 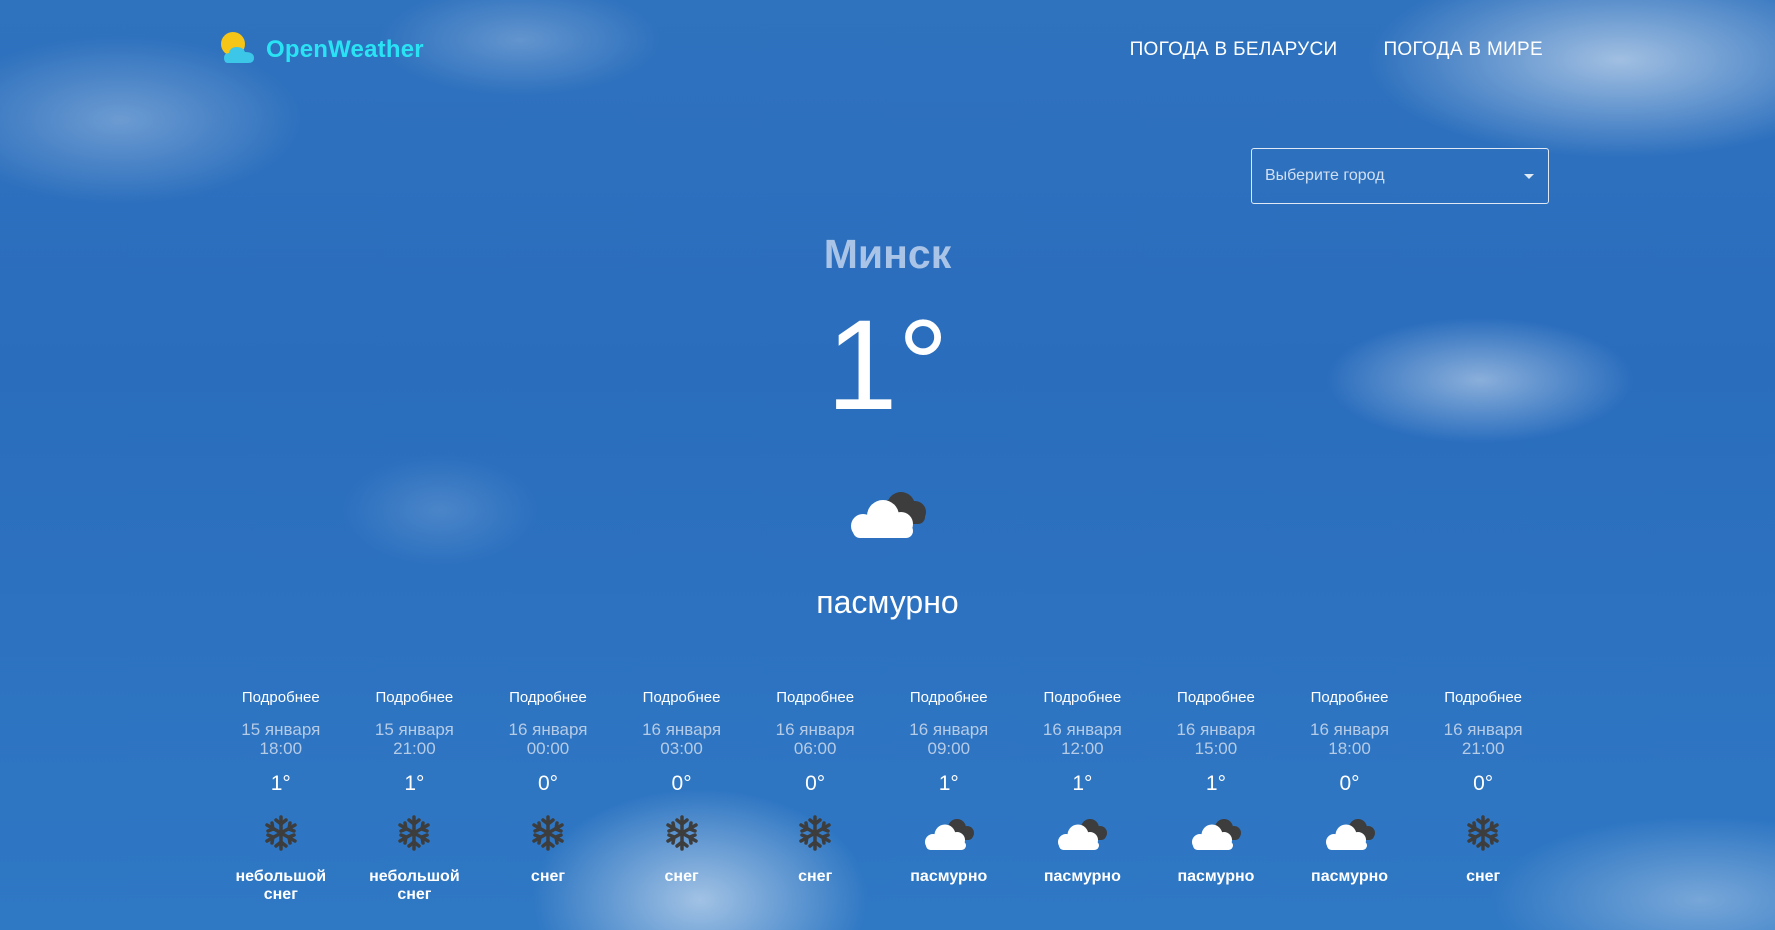 I want to click on forecast-item: Подробнее 16 января 09:00 1° пасмурно, so click(x=949, y=796).